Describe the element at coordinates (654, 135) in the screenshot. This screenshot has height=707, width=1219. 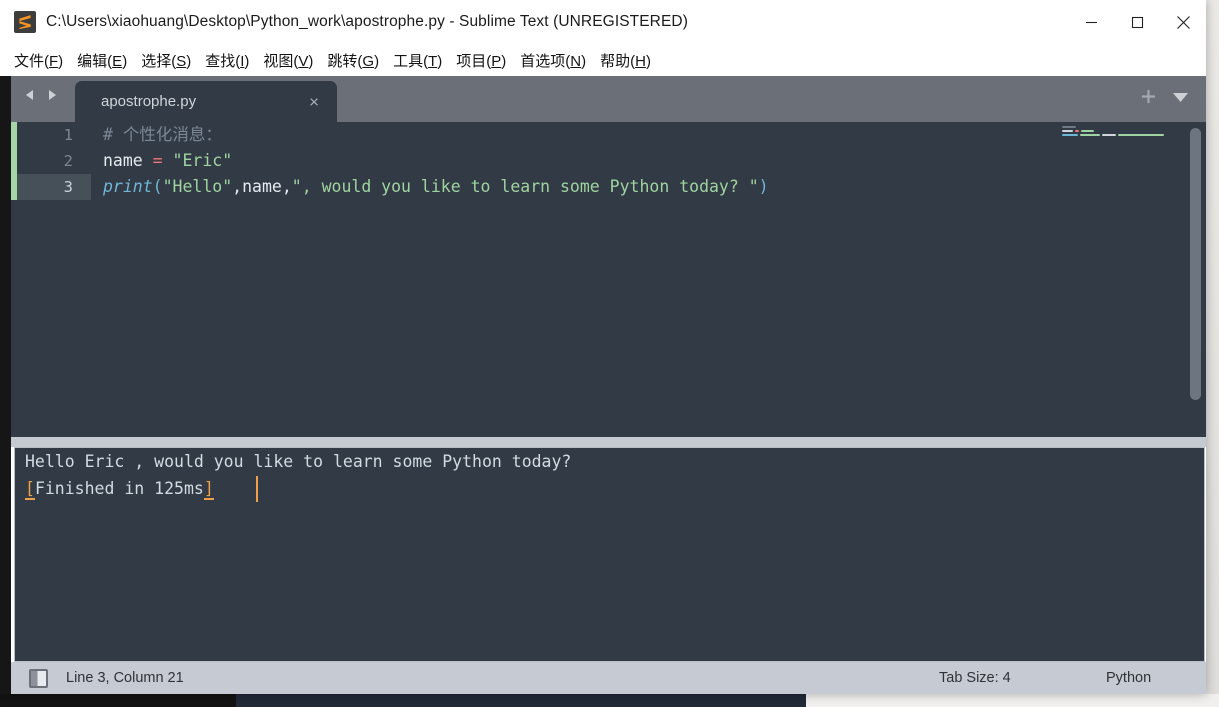
I see `code-line-1: # 个性化消息：` at that location.